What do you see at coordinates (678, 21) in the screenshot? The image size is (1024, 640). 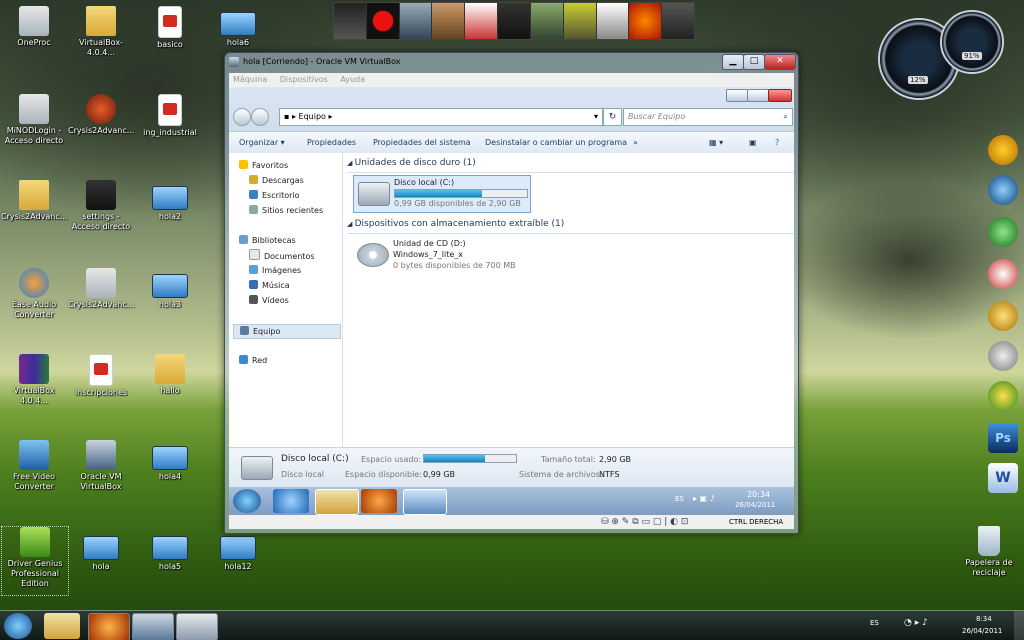 I see `battlefield-icon` at bounding box center [678, 21].